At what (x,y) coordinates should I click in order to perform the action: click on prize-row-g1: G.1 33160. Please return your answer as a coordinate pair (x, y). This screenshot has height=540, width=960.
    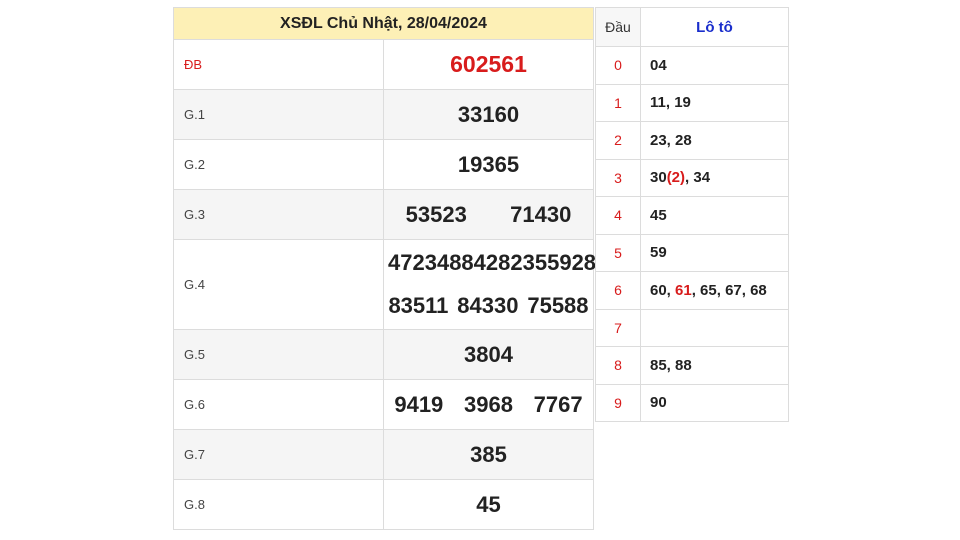
    Looking at the image, I should click on (383, 114).